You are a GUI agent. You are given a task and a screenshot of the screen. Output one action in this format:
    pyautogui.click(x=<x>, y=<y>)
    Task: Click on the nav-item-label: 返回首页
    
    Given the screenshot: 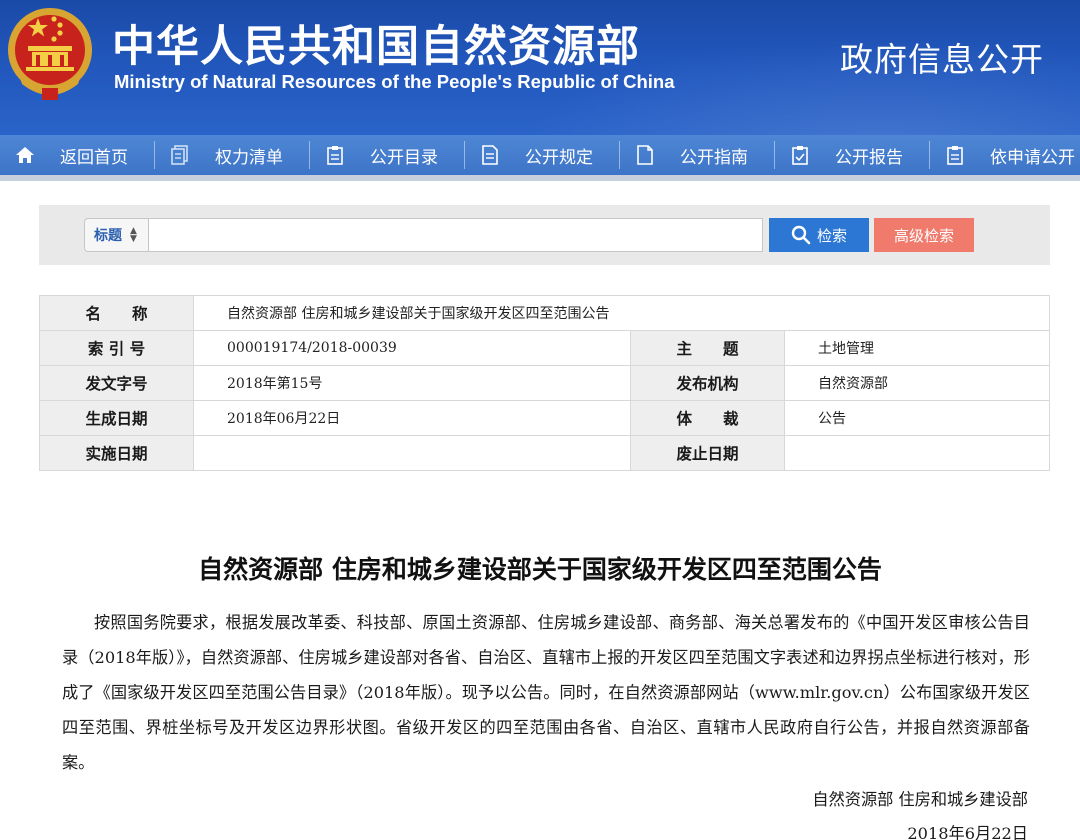 What is the action you would take?
    pyautogui.click(x=94, y=157)
    